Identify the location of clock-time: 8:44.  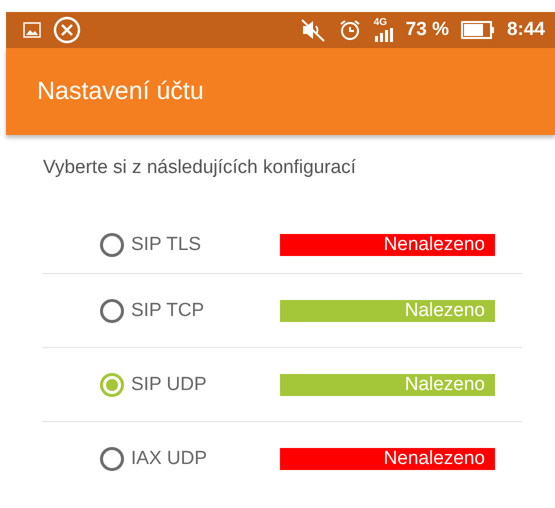
(525, 30).